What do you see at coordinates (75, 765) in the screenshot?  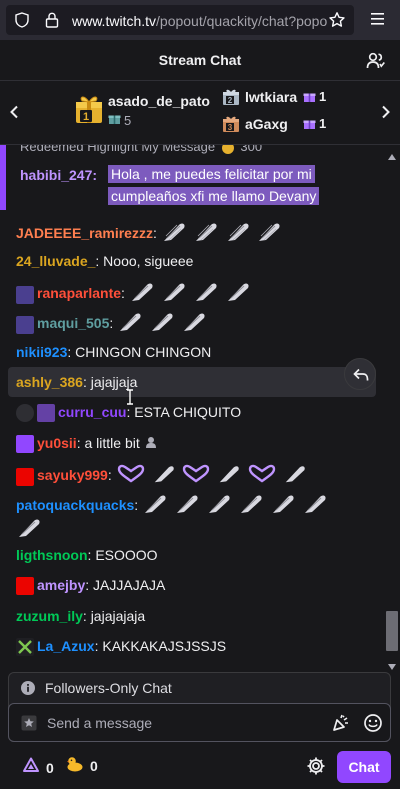 I see `rubber-duck-icon` at bounding box center [75, 765].